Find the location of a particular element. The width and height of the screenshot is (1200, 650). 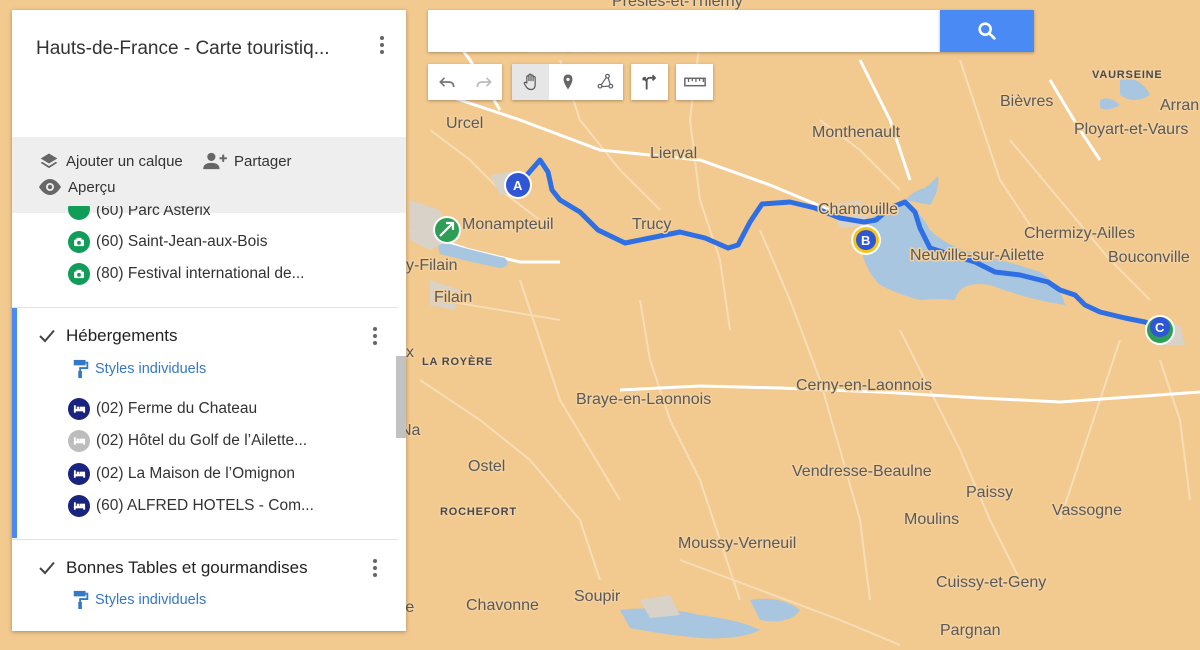

redo-button is located at coordinates (483, 82).